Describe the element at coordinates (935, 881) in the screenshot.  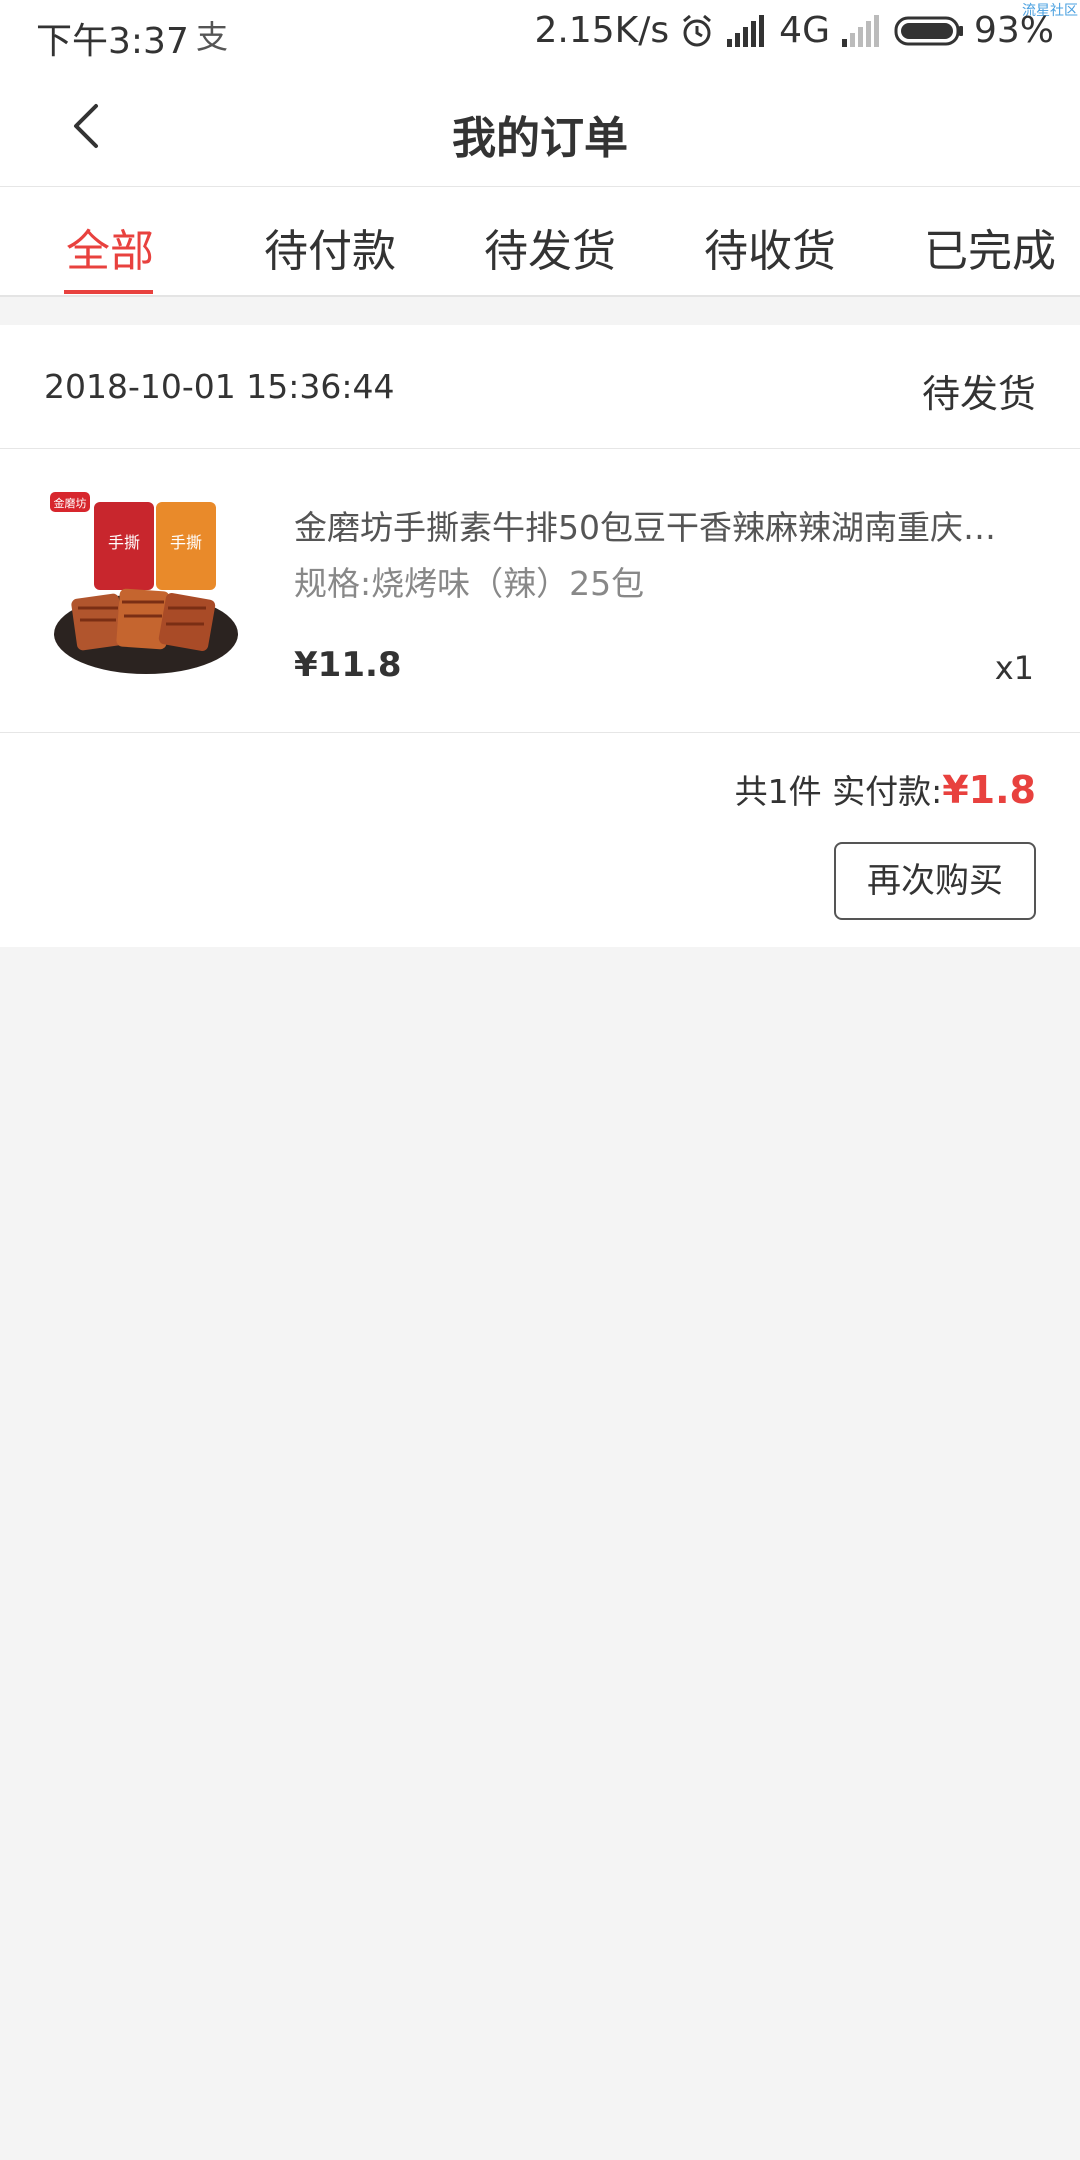
I see `buy-again-button: 再次购买` at that location.